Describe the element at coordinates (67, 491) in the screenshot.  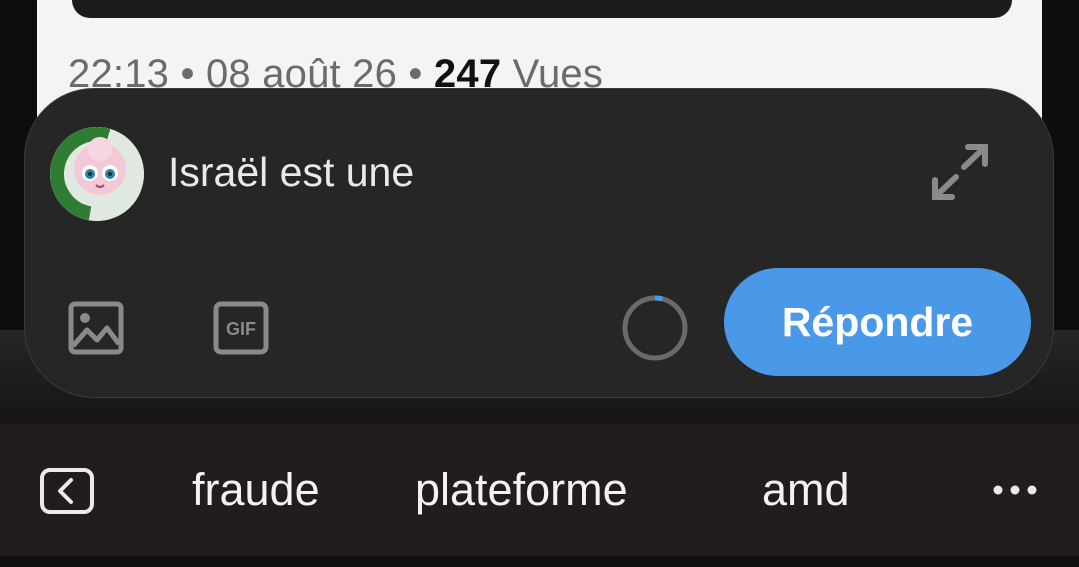
I see `back-icon` at that location.